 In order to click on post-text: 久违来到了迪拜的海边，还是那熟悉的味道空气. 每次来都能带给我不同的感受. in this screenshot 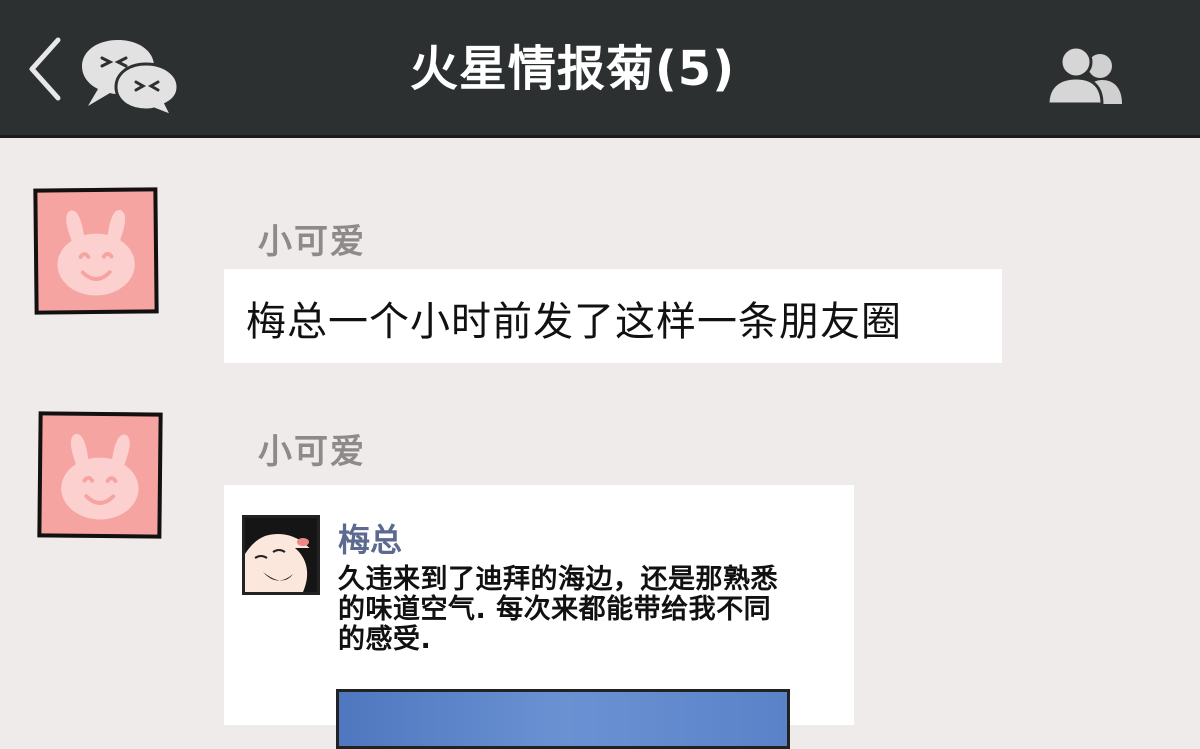, I will do `click(558, 609)`.